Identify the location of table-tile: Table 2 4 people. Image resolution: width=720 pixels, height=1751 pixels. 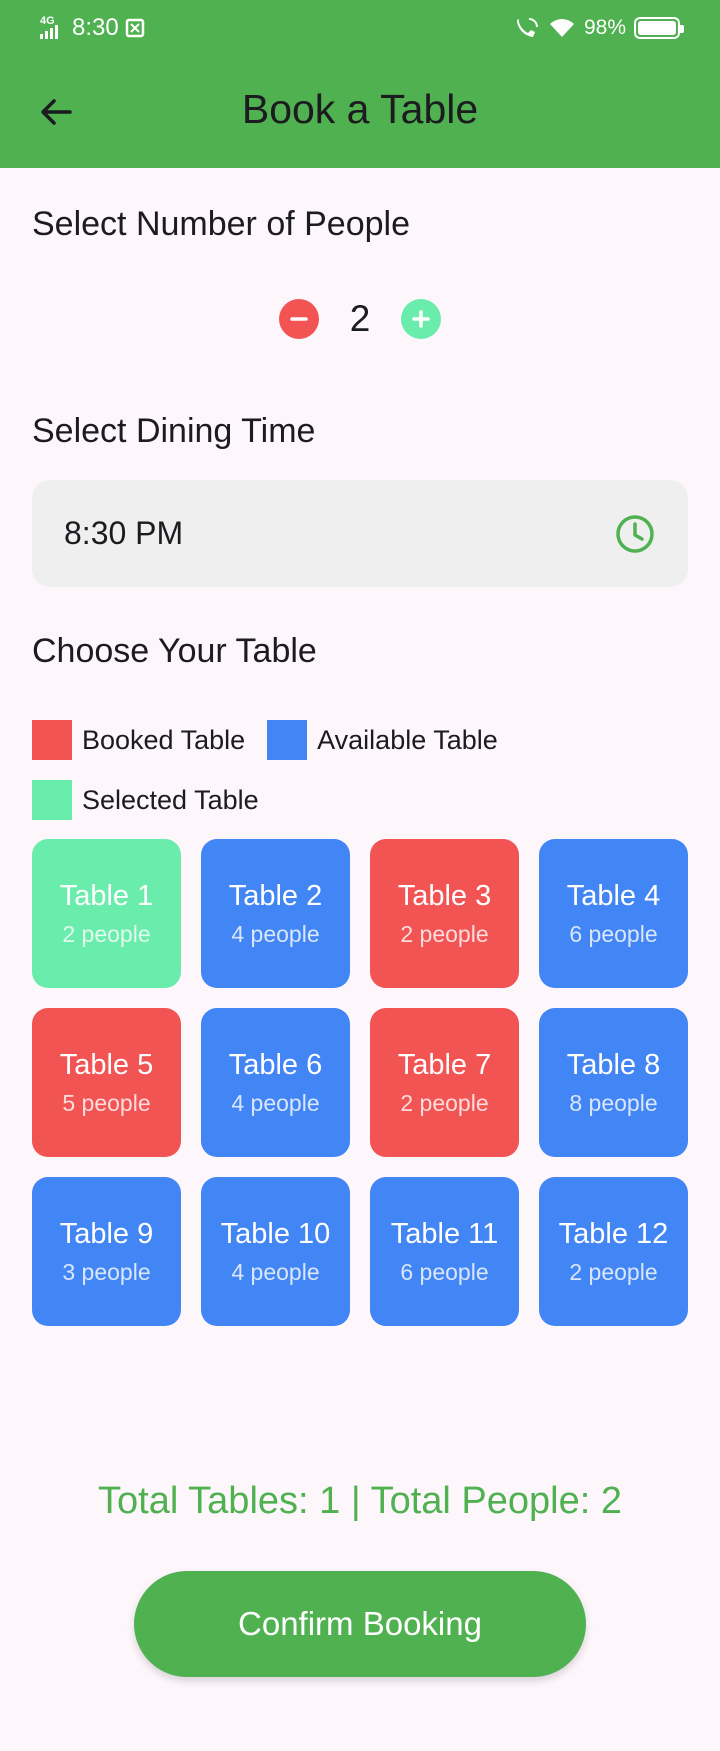
(275, 913).